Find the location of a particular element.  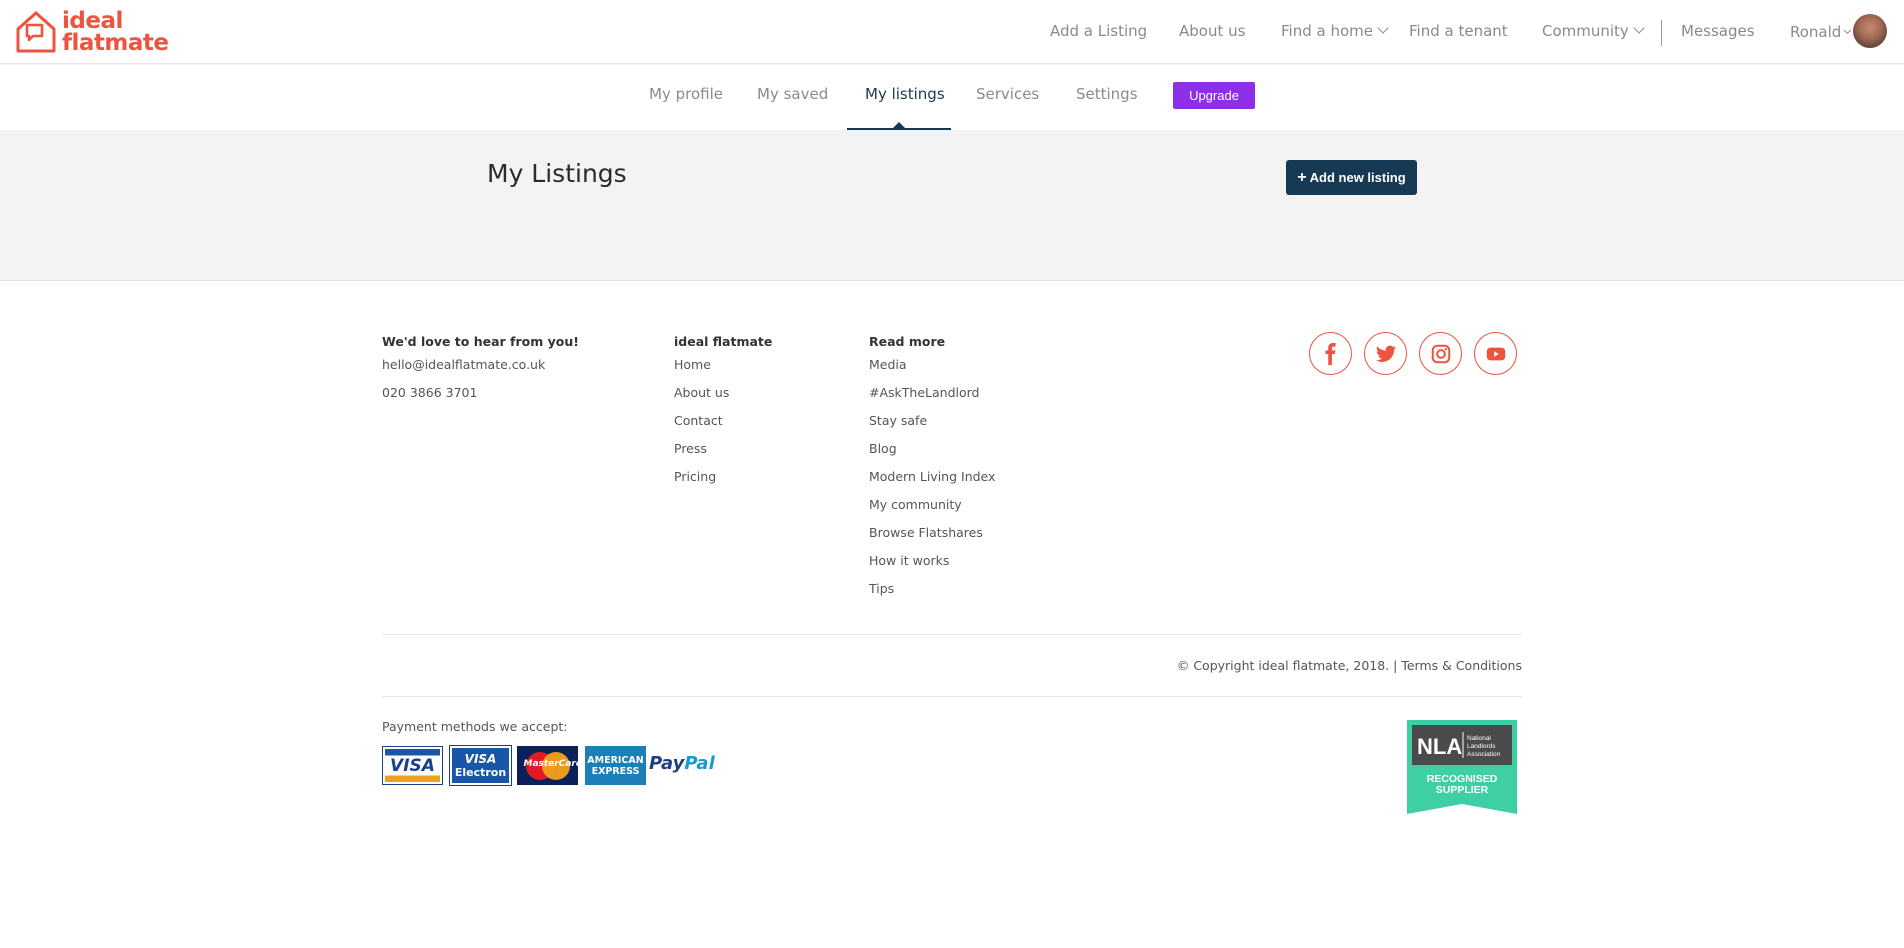

tab-settings: Settings is located at coordinates (1107, 94).